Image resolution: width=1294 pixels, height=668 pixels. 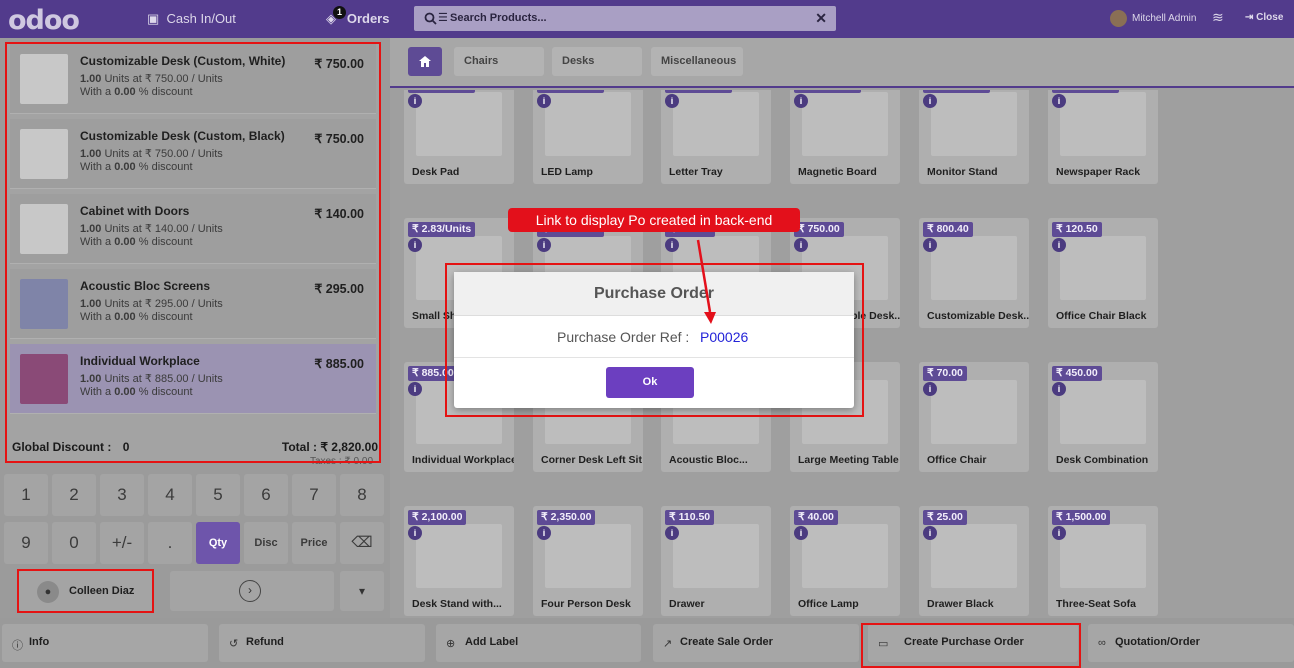 What do you see at coordinates (706, 281) in the screenshot?
I see `annotation-arrow` at bounding box center [706, 281].